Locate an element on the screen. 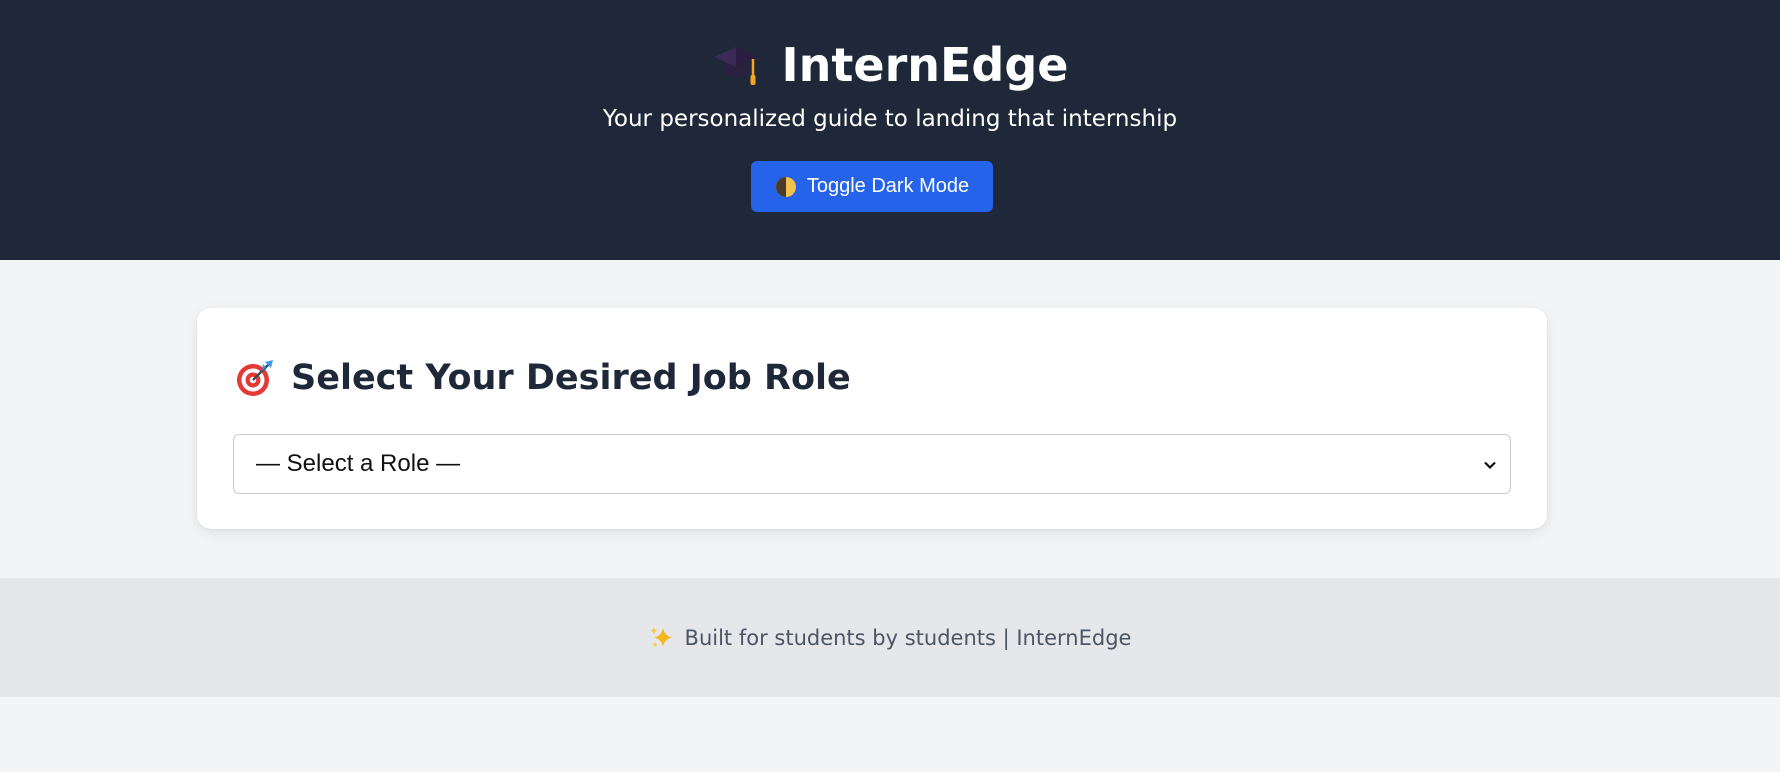  half-circle-icon is located at coordinates (786, 187).